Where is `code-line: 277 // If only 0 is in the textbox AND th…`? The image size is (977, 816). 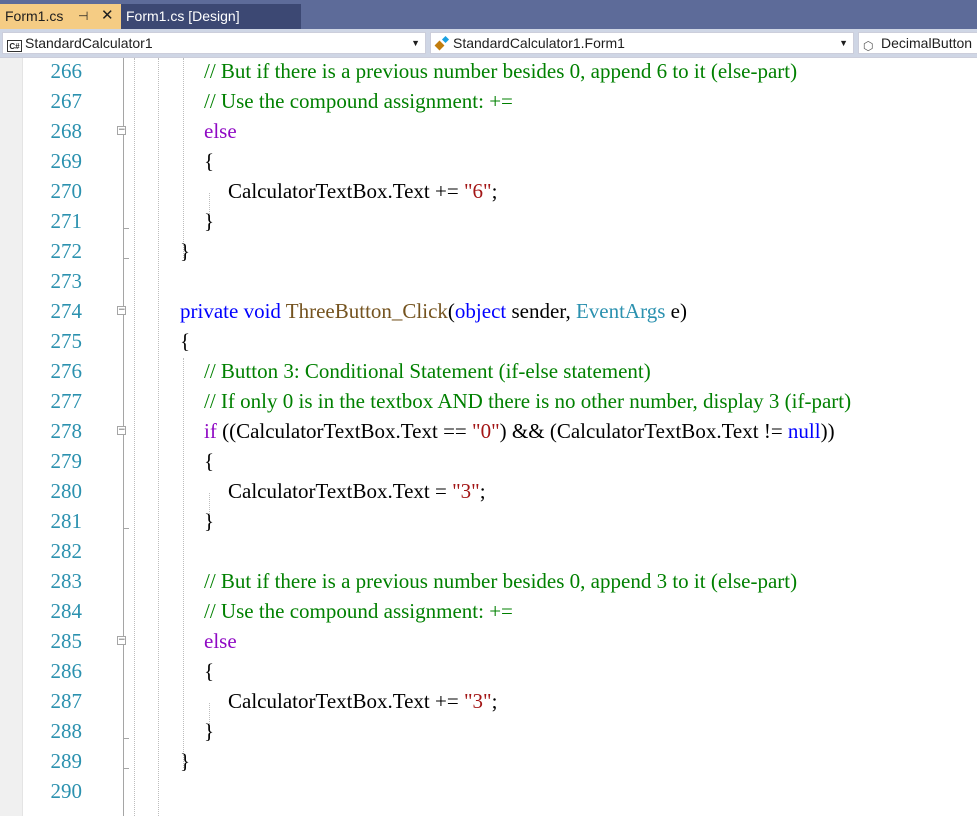
code-line: 277 // If only 0 is in the textbox AND th… is located at coordinates (488, 401).